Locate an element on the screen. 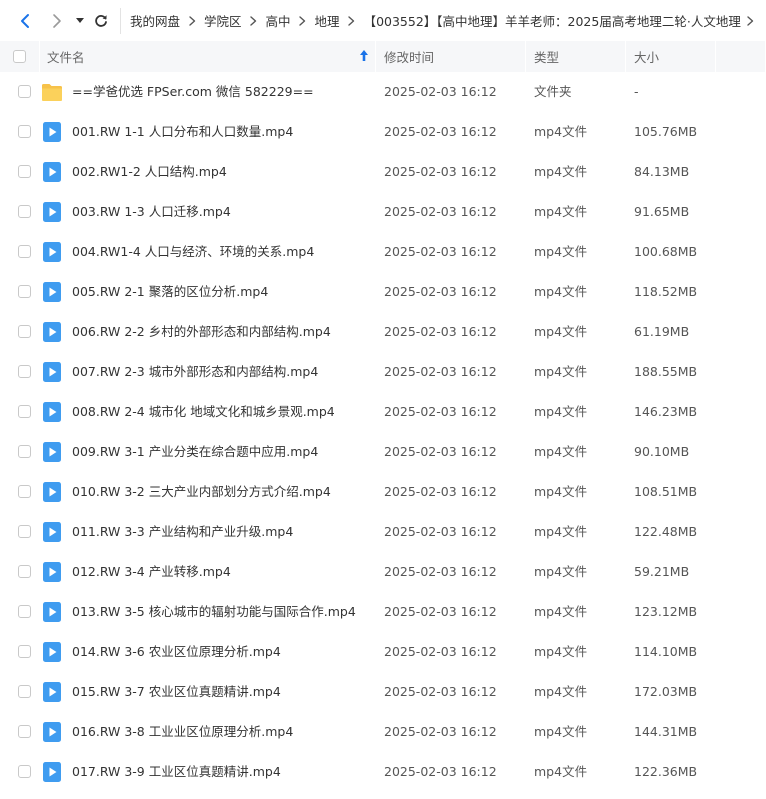 This screenshot has width=766, height=799. back-button is located at coordinates (25, 21).